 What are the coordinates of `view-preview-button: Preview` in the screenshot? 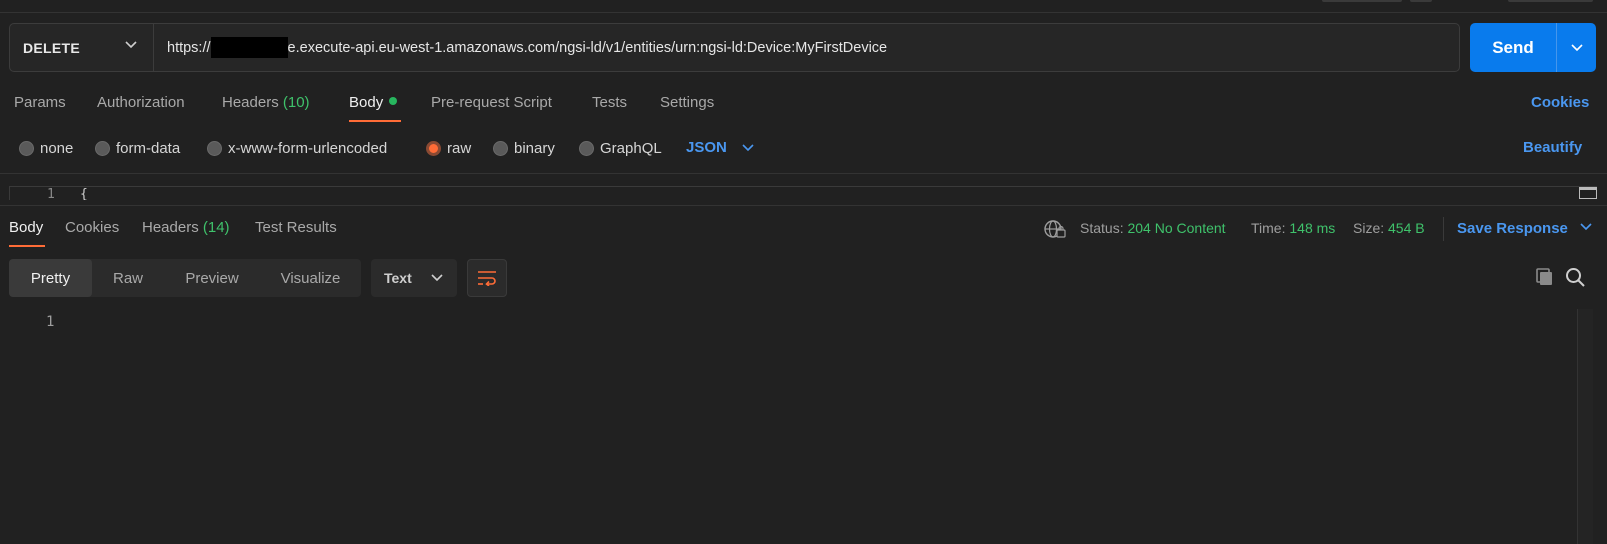 It's located at (212, 278).